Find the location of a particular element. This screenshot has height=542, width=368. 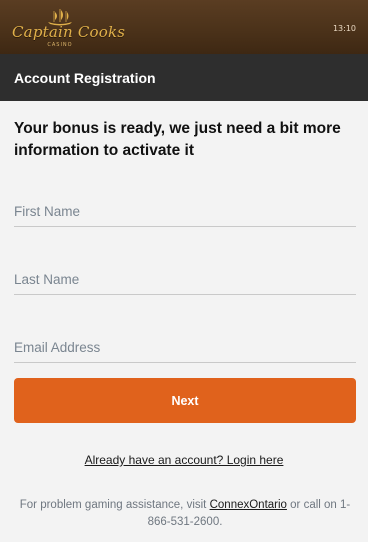

logo-text: Captain Cooks is located at coordinates (69, 32).